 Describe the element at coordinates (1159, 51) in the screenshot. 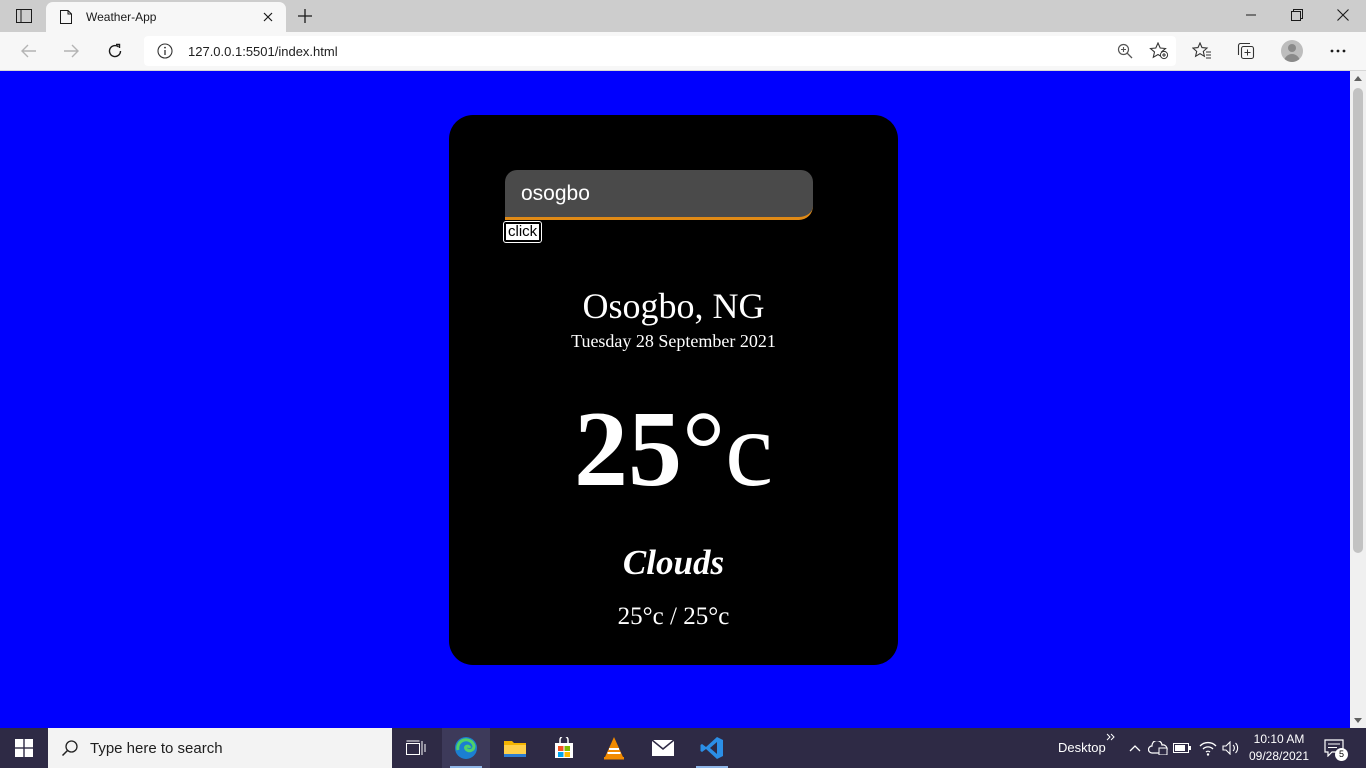

I see `add-favorite-icon` at that location.